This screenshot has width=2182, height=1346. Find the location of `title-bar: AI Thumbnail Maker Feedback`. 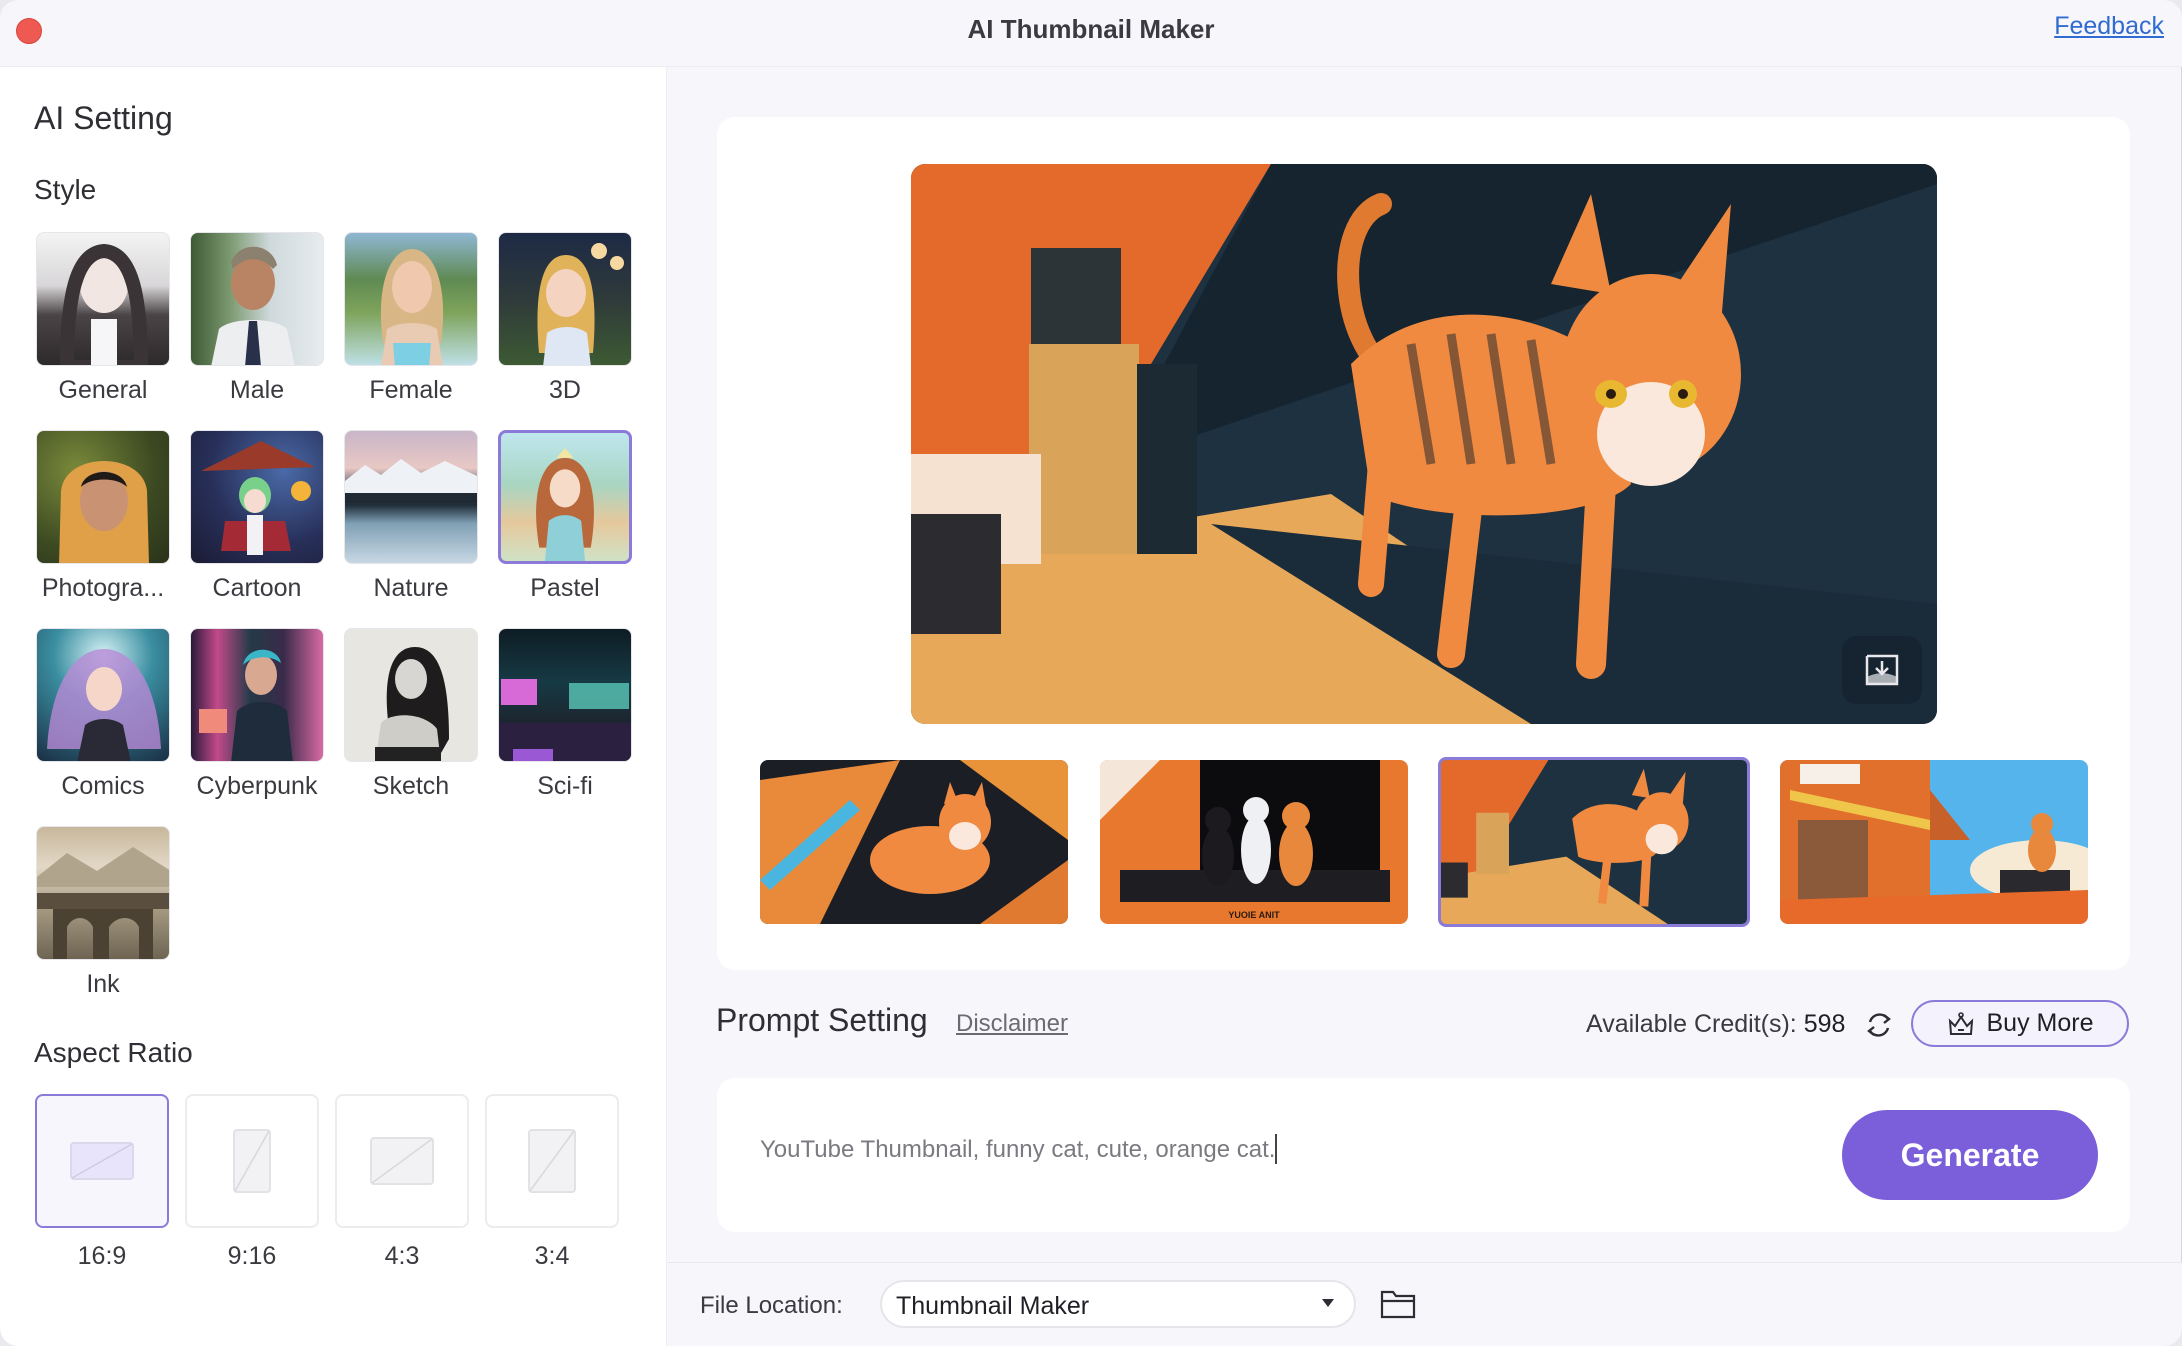

title-bar: AI Thumbnail Maker Feedback is located at coordinates (1091, 33).